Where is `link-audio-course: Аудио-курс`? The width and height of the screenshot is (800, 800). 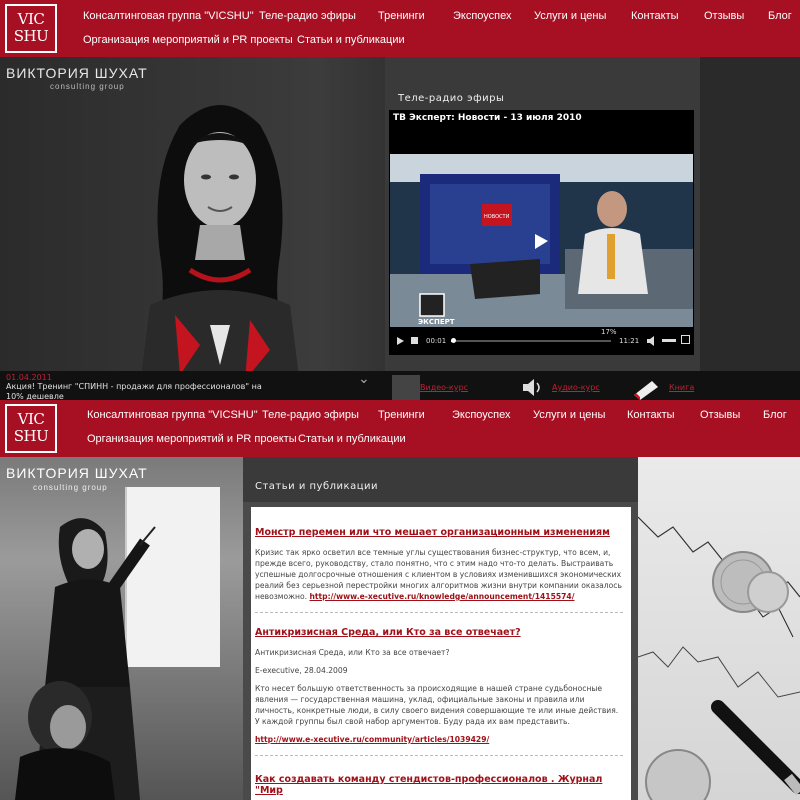
link-audio-course: Аудио-курс is located at coordinates (576, 387).